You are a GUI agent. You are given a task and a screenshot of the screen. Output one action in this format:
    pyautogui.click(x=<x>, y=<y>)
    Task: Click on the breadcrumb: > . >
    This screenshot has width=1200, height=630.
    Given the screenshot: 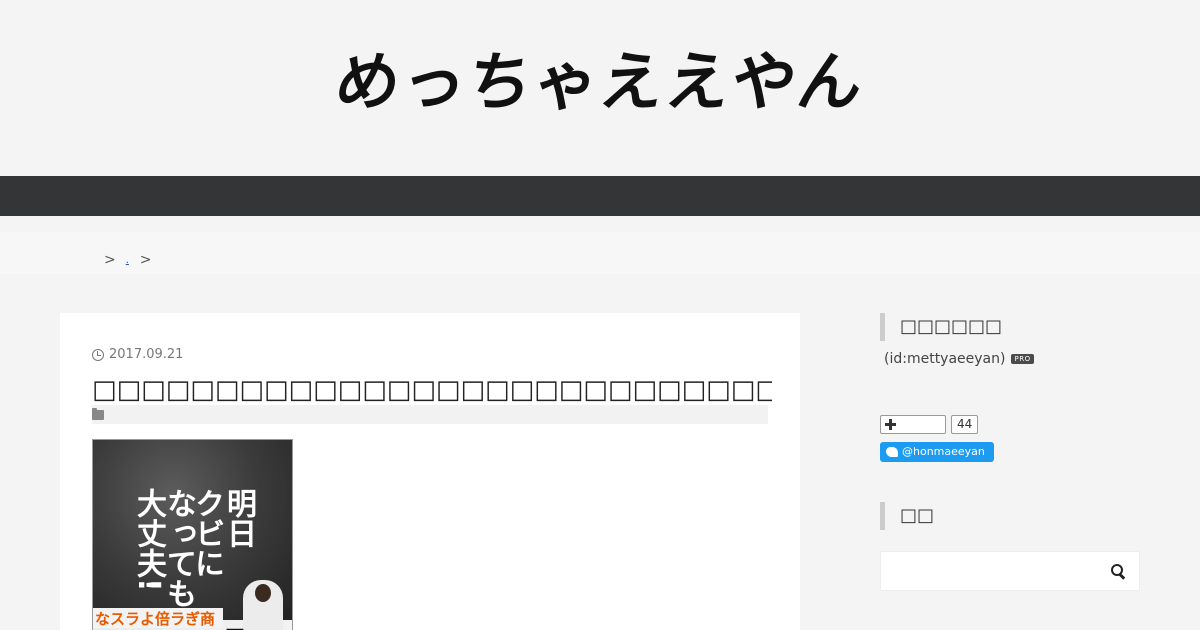 What is the action you would take?
    pyautogui.click(x=127, y=260)
    